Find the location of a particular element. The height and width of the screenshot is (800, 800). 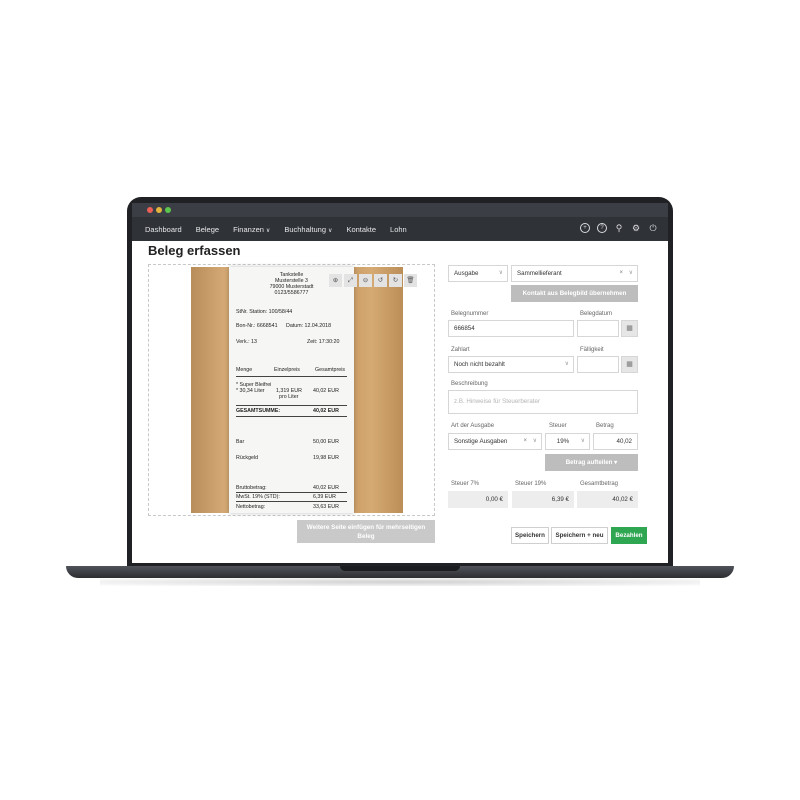

type-select: Ausgabe ∨ is located at coordinates (478, 273).